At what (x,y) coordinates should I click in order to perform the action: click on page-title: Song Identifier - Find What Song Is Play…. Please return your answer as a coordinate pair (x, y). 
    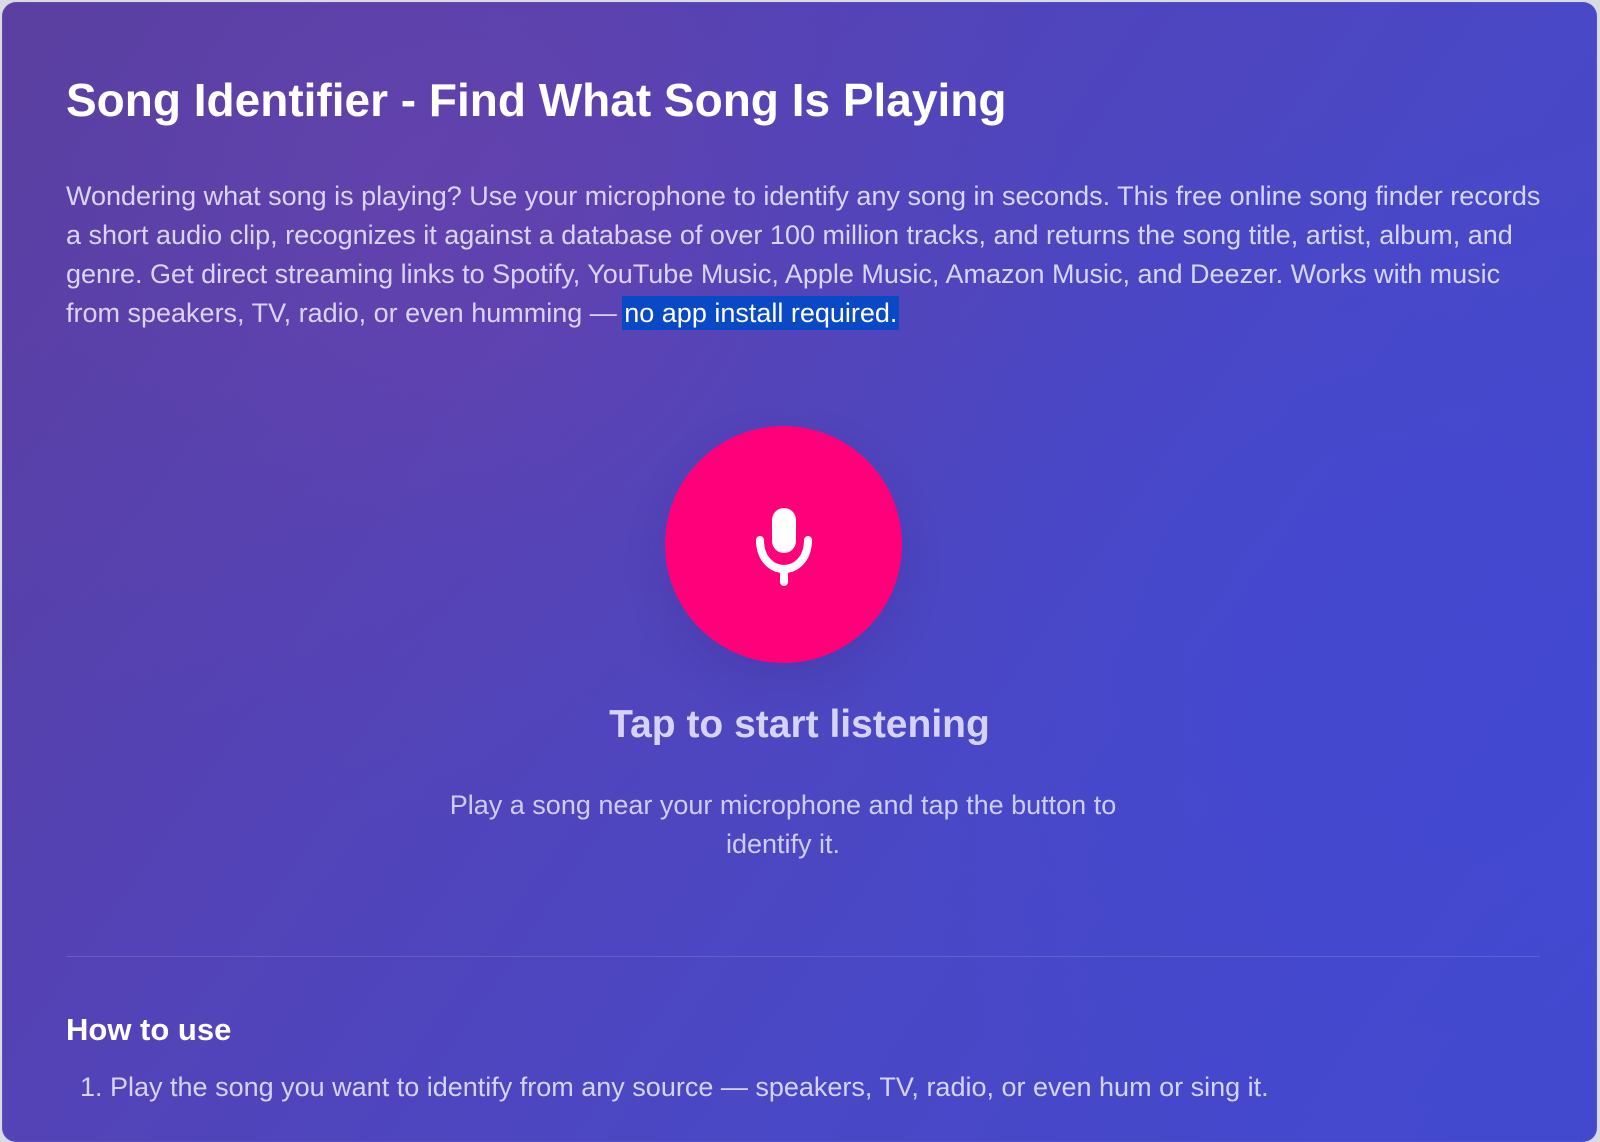
    Looking at the image, I should click on (536, 100).